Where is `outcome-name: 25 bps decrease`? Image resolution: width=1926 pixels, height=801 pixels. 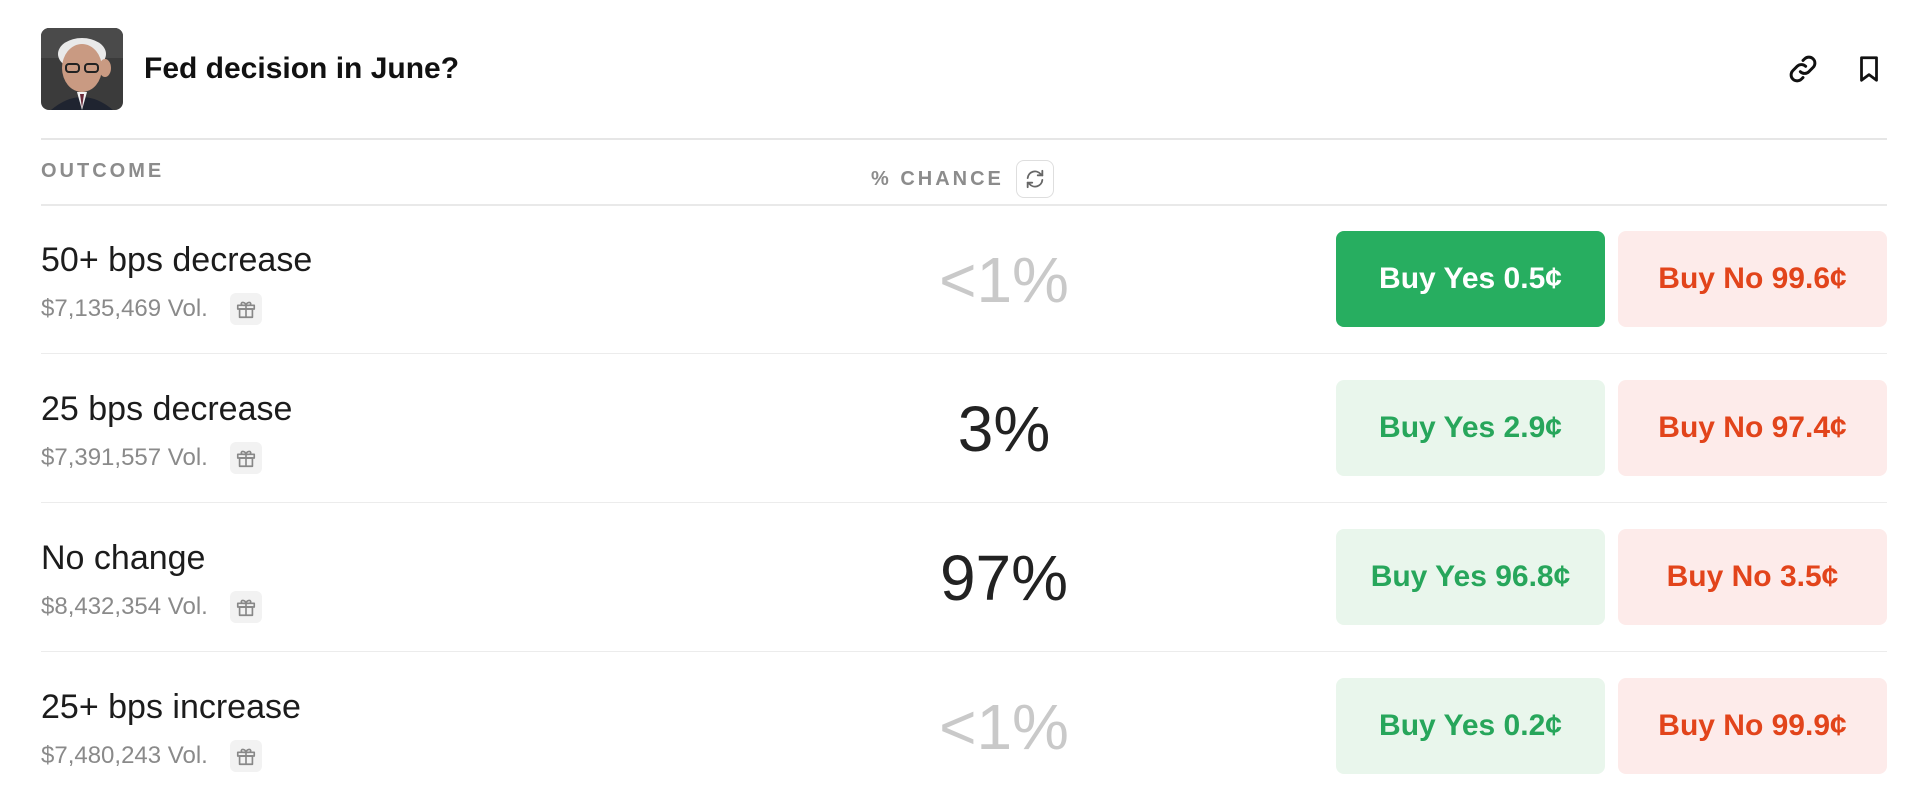
outcome-name: 25 bps decrease is located at coordinates (167, 409).